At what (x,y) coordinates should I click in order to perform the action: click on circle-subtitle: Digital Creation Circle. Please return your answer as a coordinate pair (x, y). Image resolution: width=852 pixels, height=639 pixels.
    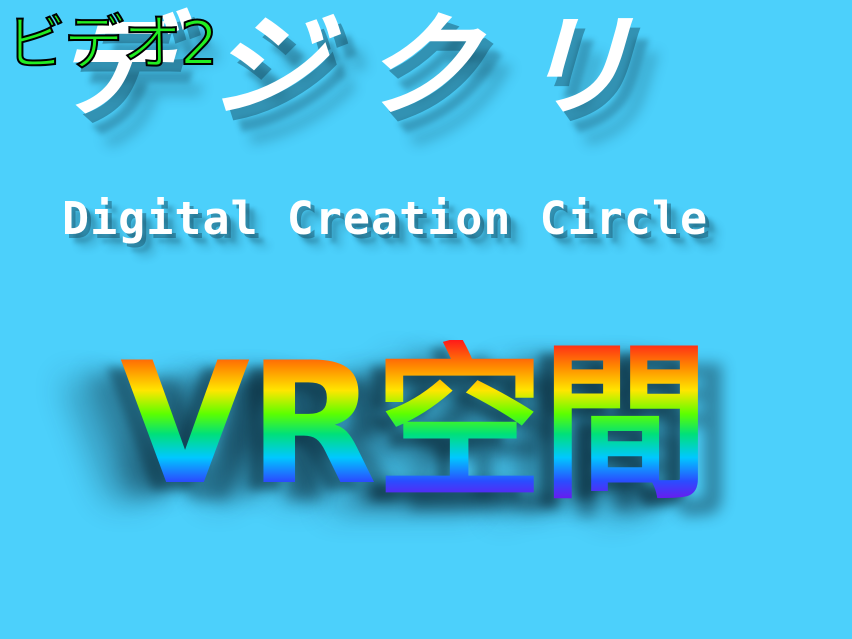
    Looking at the image, I should click on (385, 218).